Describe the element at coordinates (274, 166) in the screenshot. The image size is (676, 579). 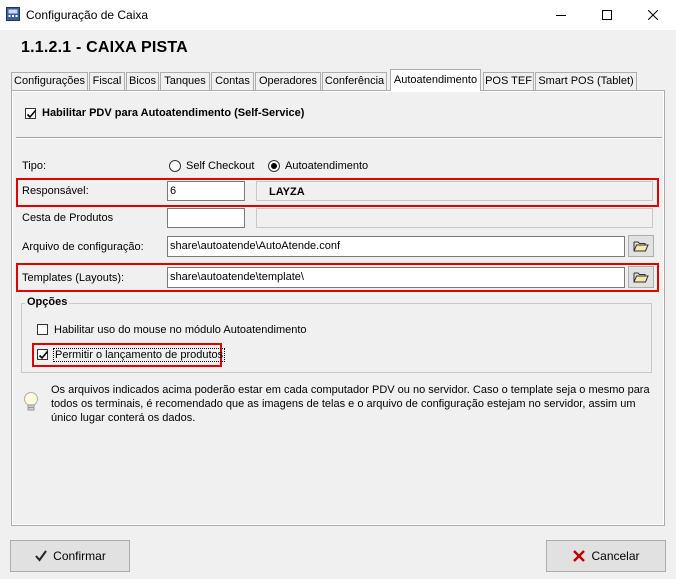
I see `autoatendimento-radio` at that location.